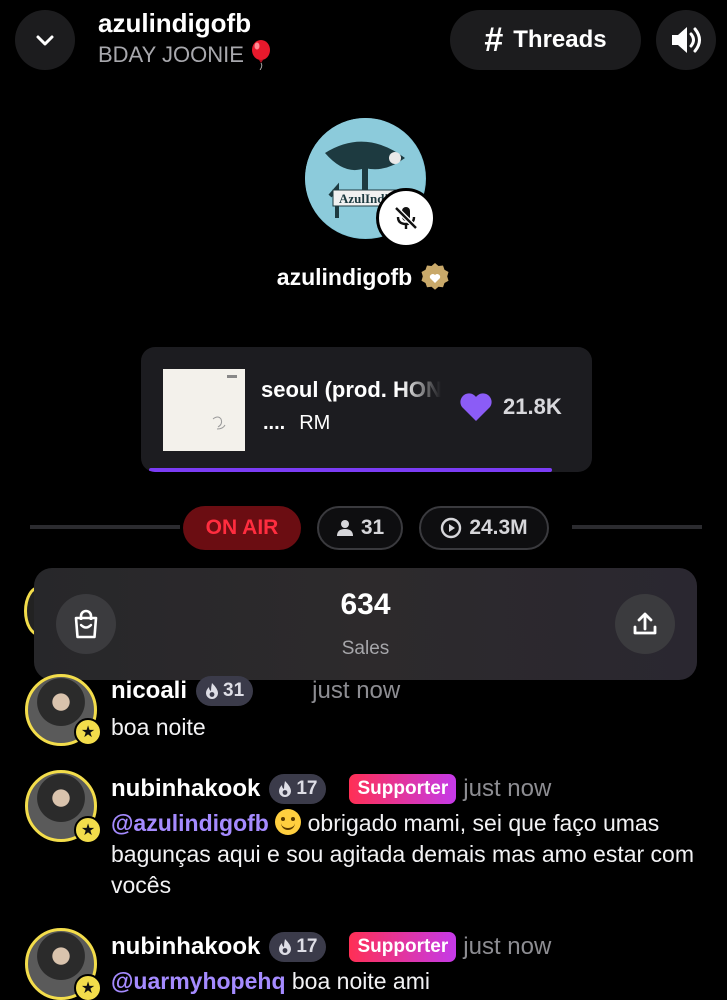 This screenshot has width=727, height=1000. Describe the element at coordinates (158, 727) in the screenshot. I see `chat-text: boa noite` at that location.